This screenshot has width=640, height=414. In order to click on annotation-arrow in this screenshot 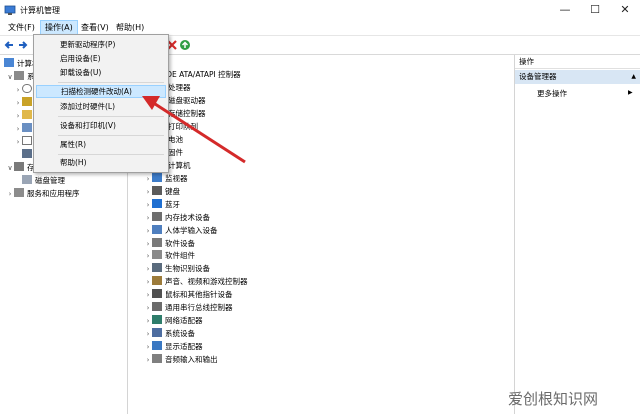, I will do `click(194, 130)`.